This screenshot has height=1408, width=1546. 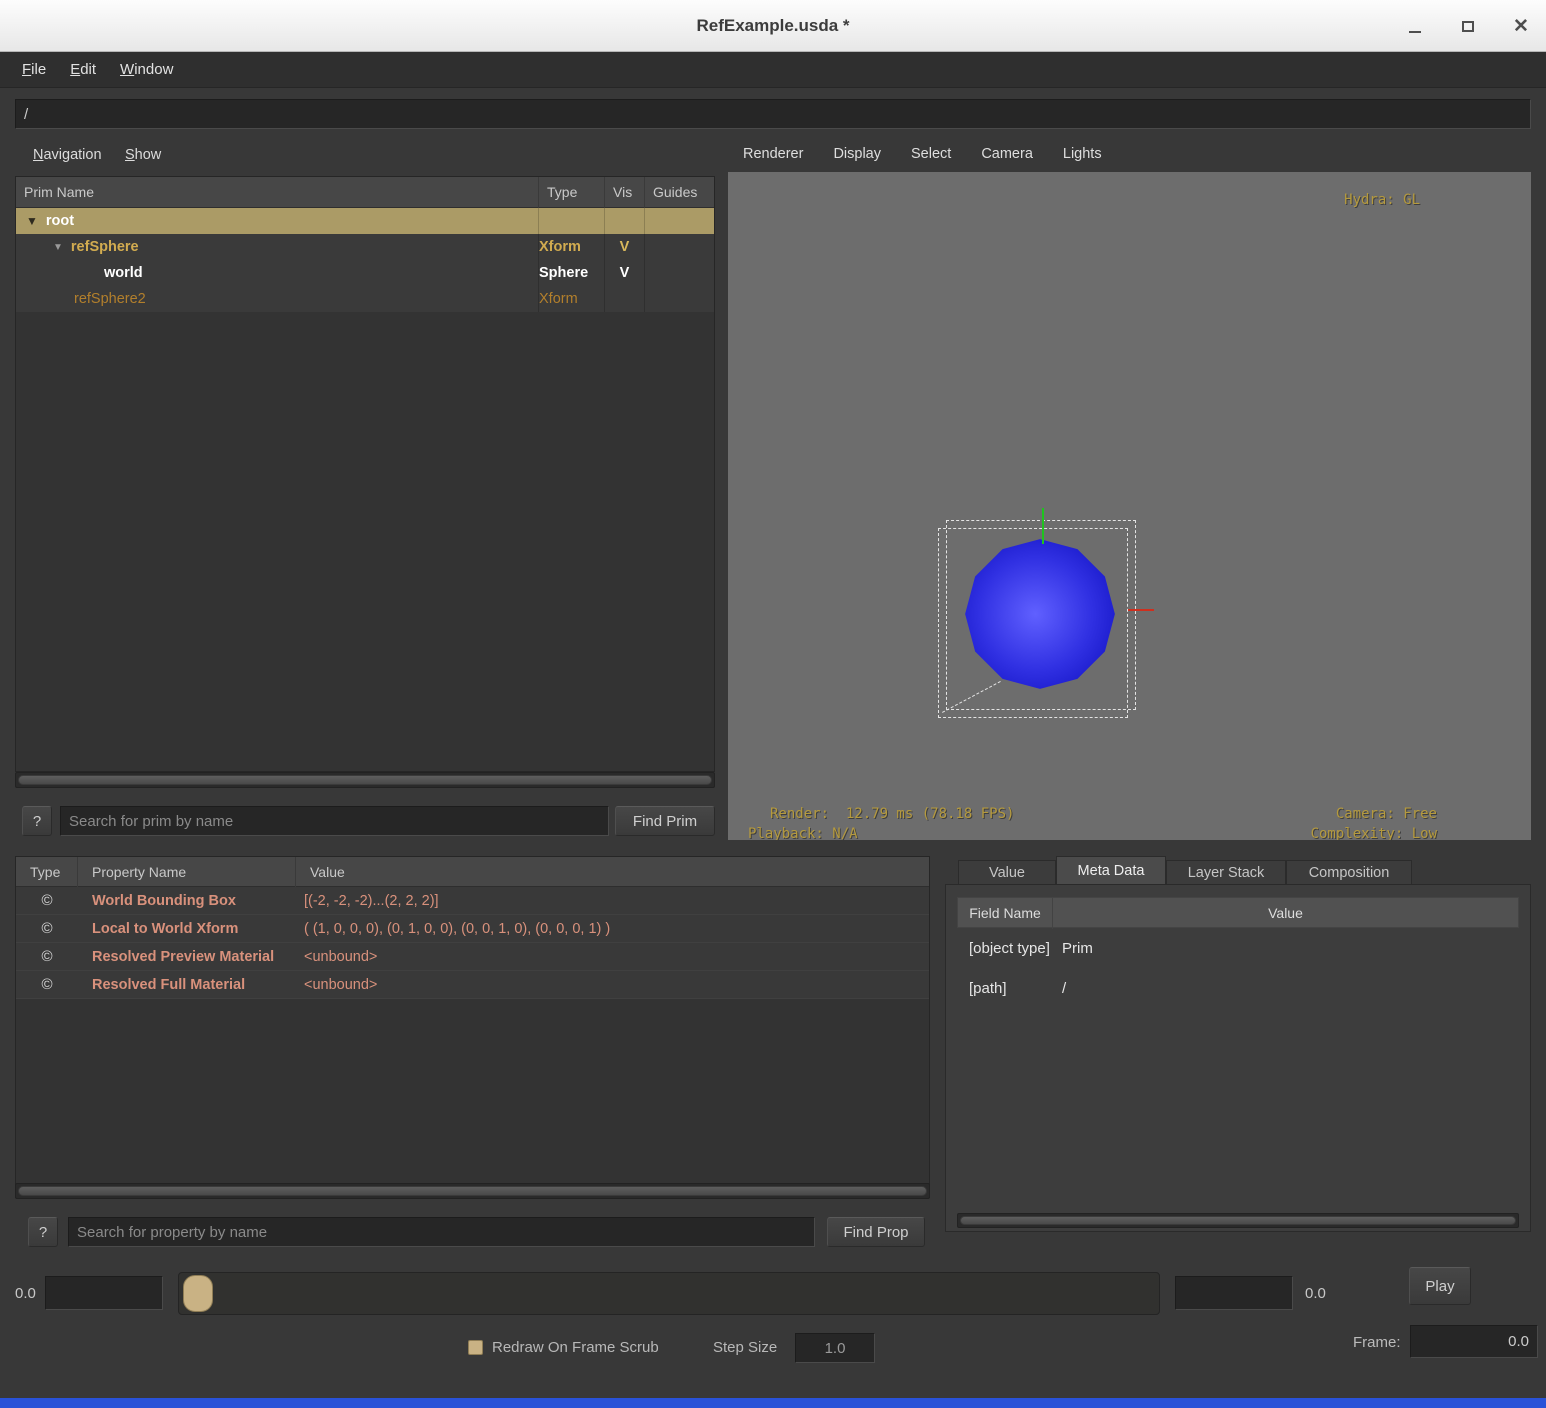 I want to click on tree-row-world: world Sphere V, so click(x=365, y=273).